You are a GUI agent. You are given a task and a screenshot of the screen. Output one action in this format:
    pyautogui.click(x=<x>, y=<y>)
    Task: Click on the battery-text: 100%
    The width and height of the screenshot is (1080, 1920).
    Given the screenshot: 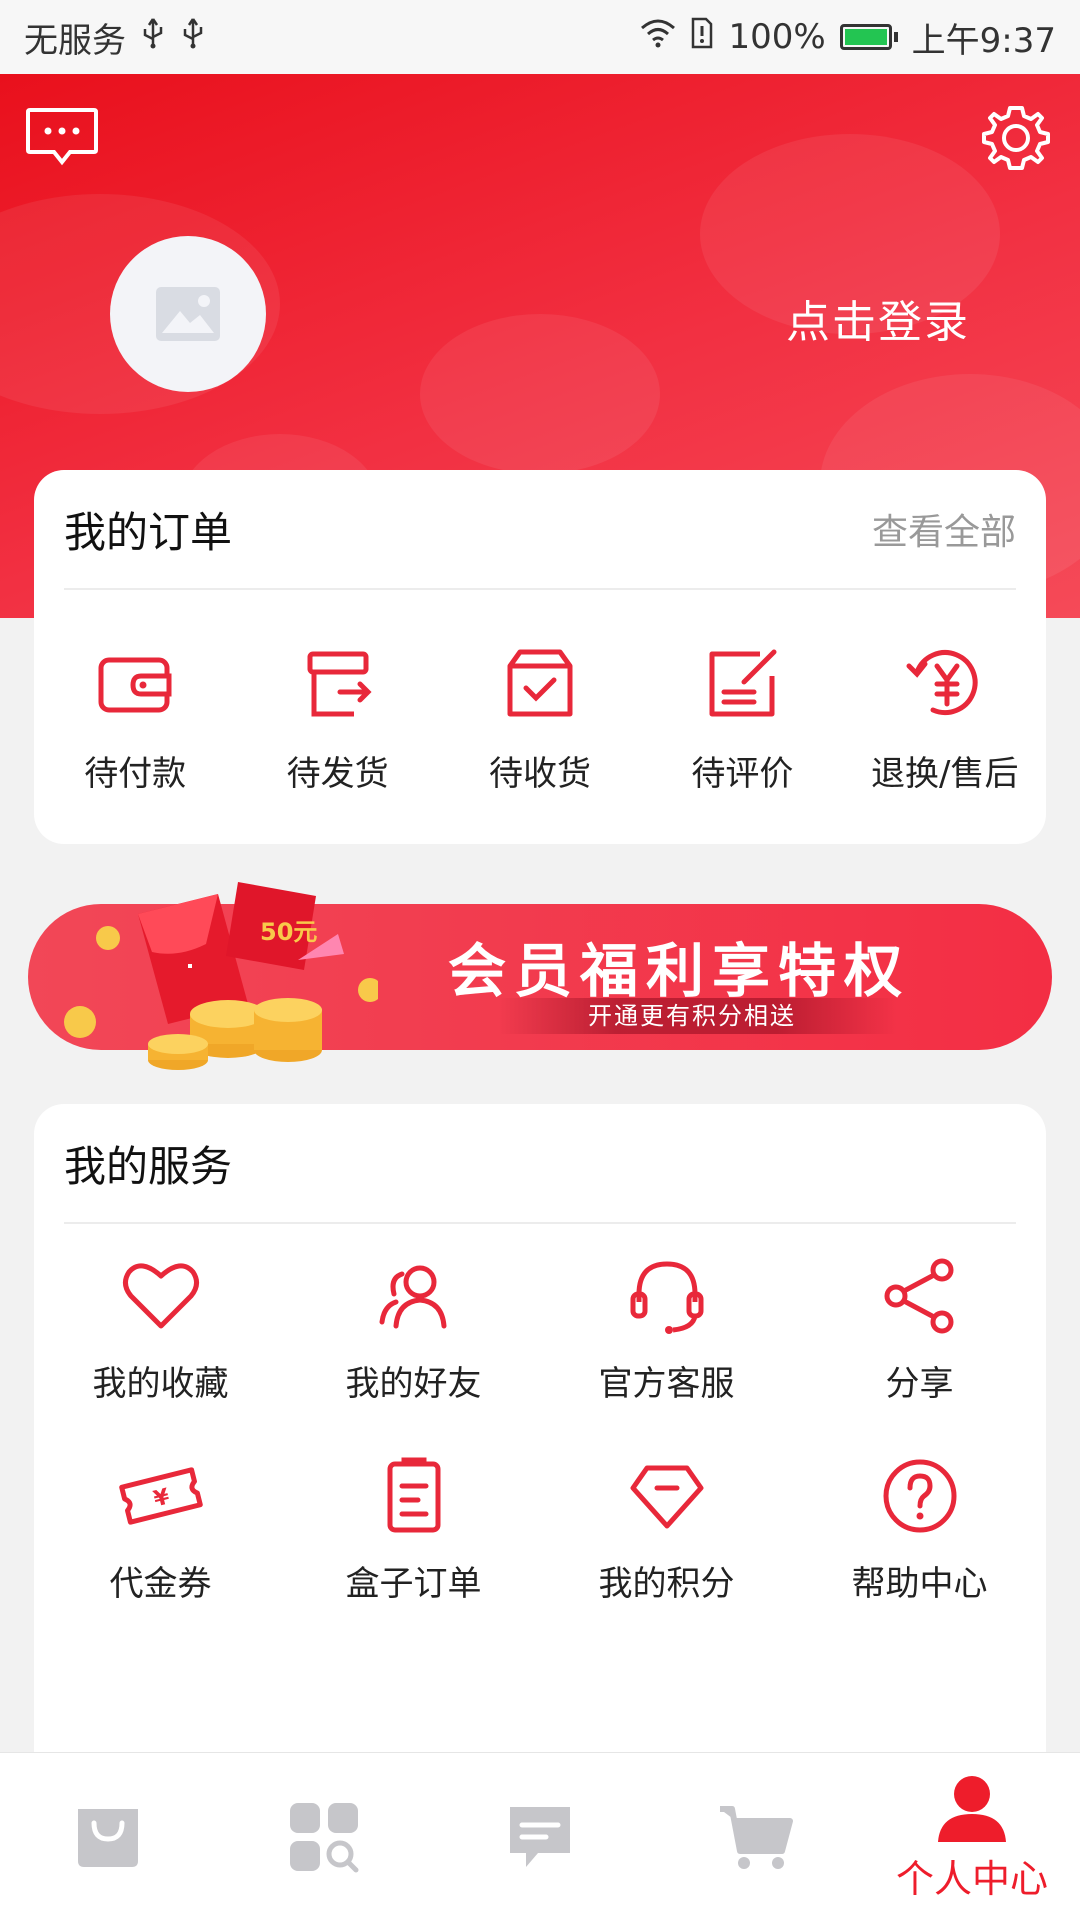 What is the action you would take?
    pyautogui.click(x=777, y=37)
    